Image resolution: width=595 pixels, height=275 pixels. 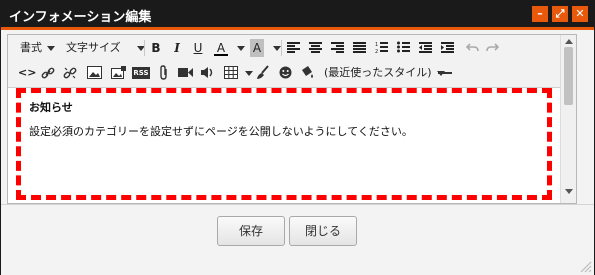 I want to click on underline-button: U, so click(x=198, y=48).